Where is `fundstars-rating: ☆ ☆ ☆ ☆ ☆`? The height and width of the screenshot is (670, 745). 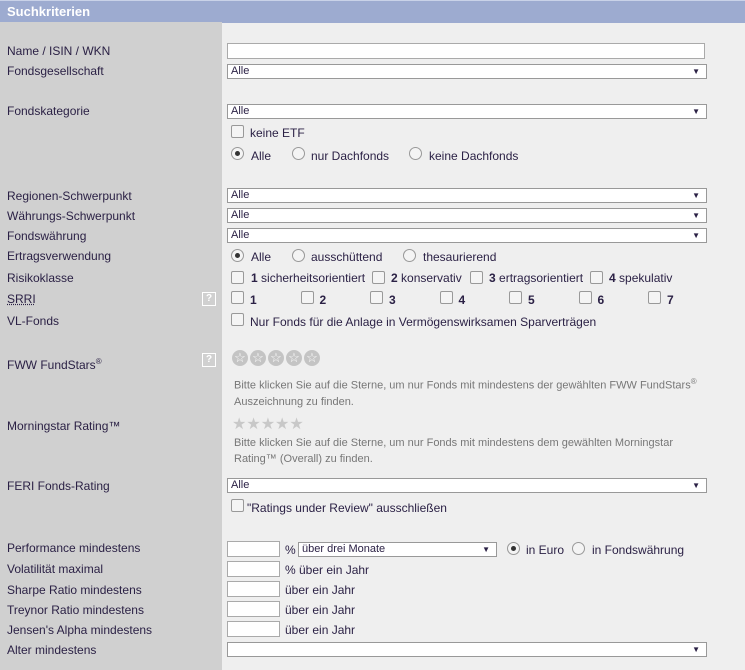 fundstars-rating: ☆ ☆ ☆ ☆ ☆ is located at coordinates (276, 358).